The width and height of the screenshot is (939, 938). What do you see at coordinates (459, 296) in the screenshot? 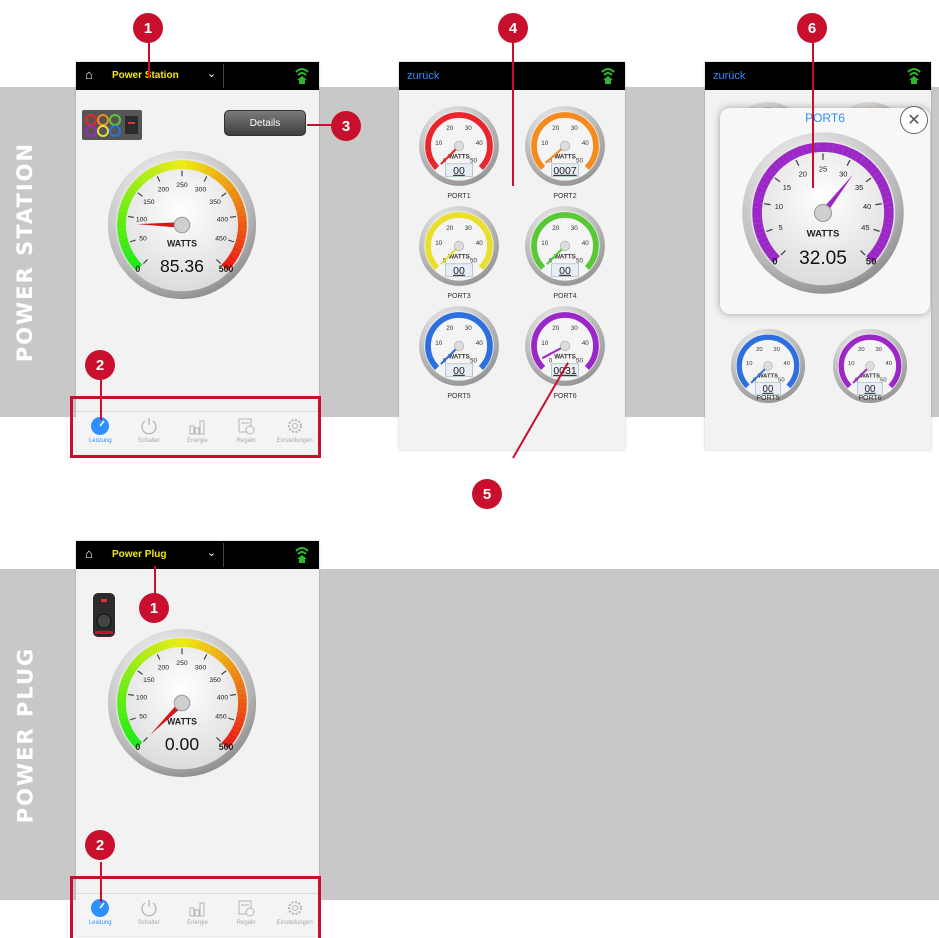
I see `port-label: PORT3` at bounding box center [459, 296].